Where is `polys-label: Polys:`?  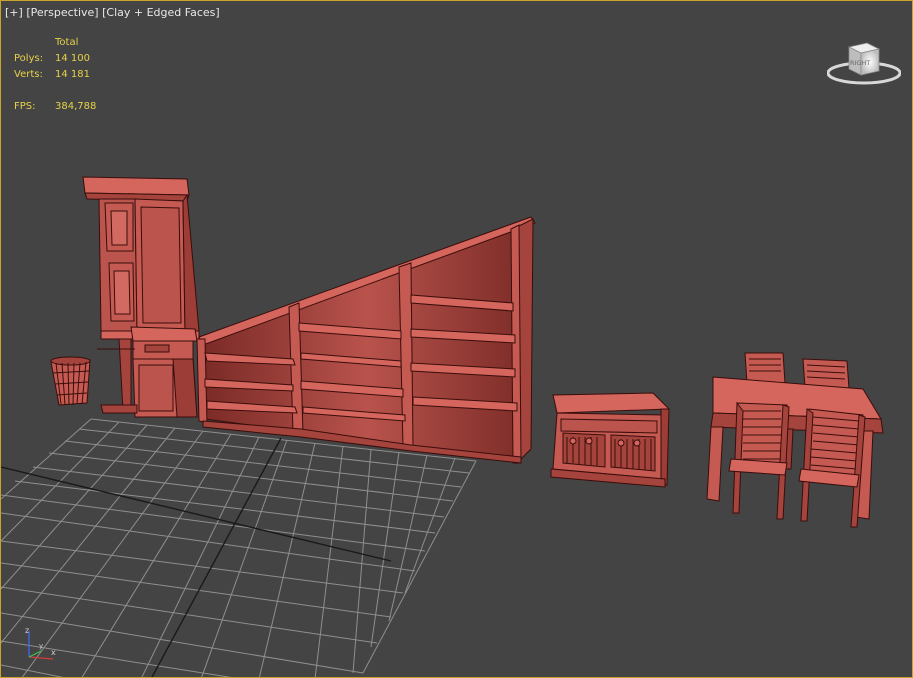 polys-label: Polys: is located at coordinates (29, 58).